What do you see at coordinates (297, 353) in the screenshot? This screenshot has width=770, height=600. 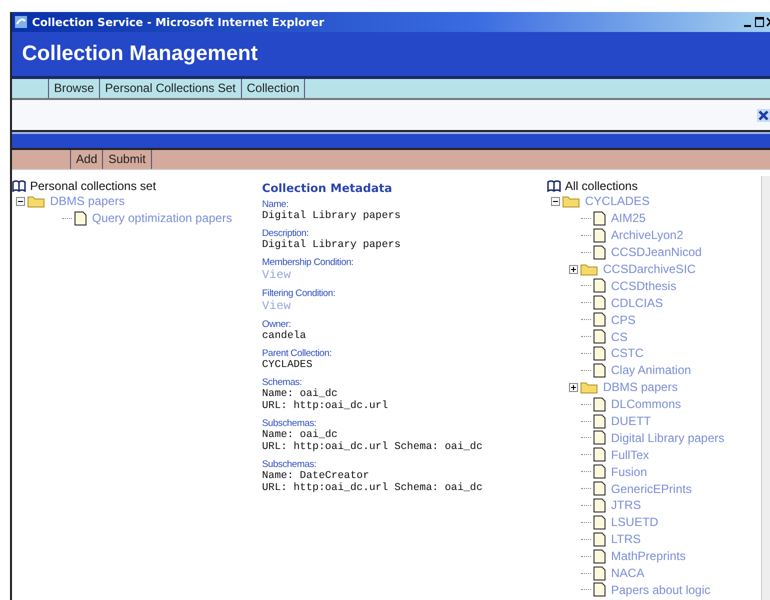 I see `field-label: Parent Collection:` at bounding box center [297, 353].